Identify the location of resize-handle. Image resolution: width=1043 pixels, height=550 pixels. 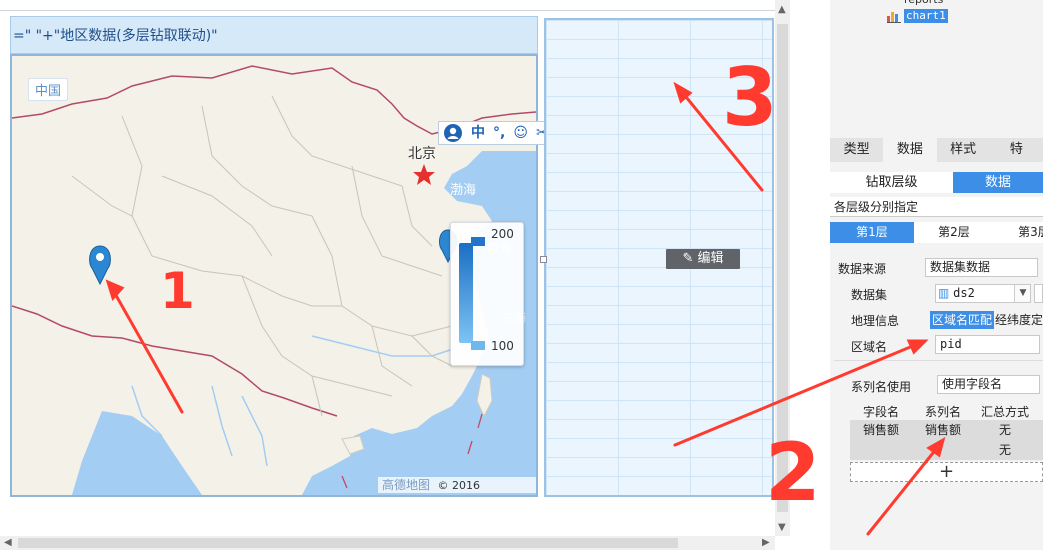
(543, 259).